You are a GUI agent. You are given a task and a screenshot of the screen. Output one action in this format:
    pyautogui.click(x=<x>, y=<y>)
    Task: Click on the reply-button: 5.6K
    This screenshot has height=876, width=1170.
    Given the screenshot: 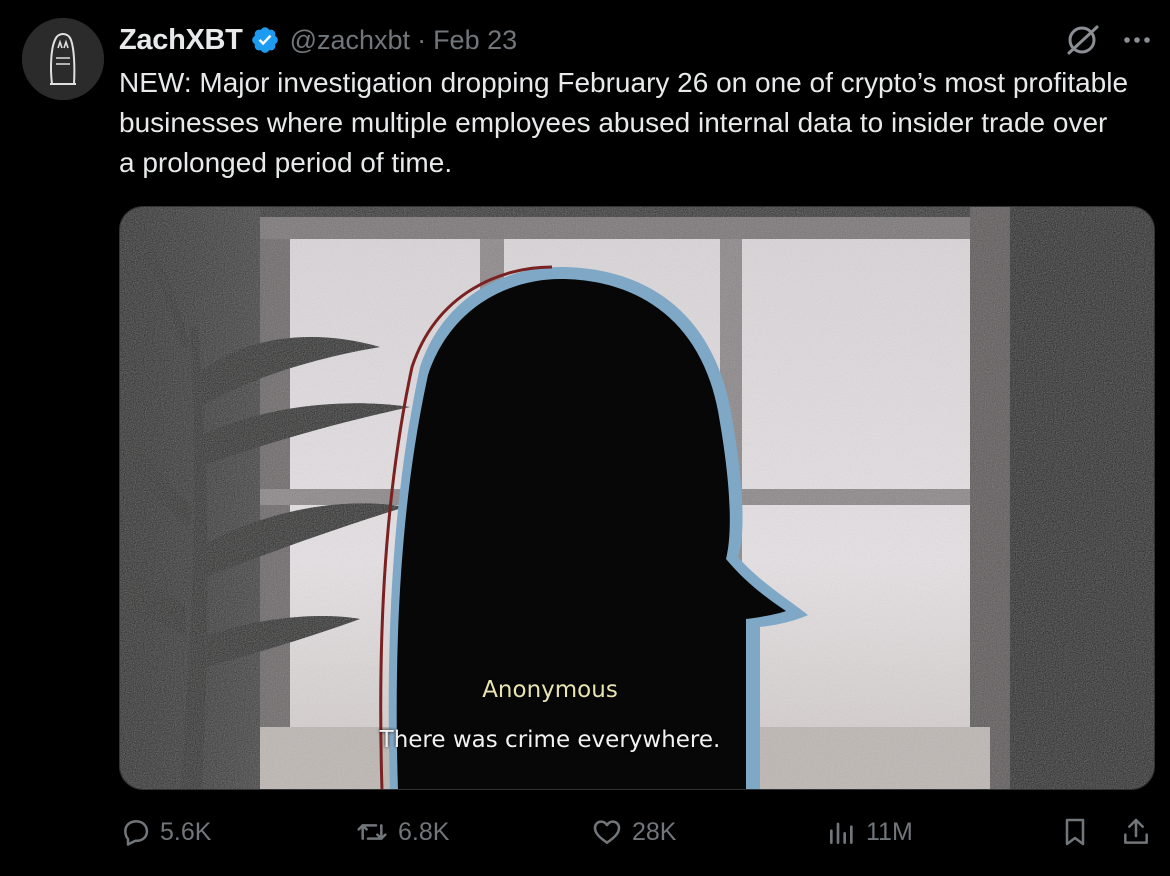 What is the action you would take?
    pyautogui.click(x=165, y=832)
    